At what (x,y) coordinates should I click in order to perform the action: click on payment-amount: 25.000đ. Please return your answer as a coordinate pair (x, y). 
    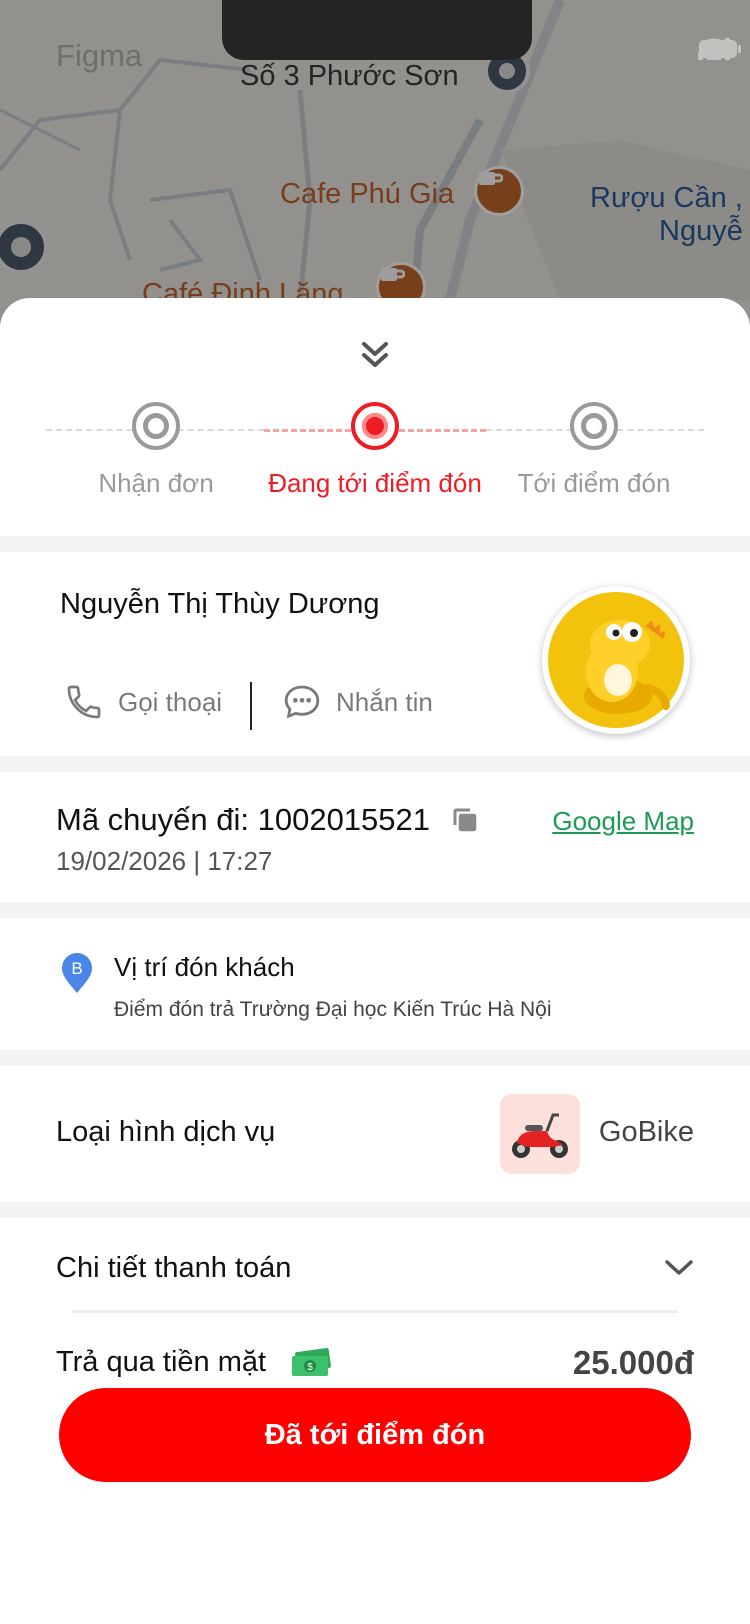
    Looking at the image, I should click on (633, 1362).